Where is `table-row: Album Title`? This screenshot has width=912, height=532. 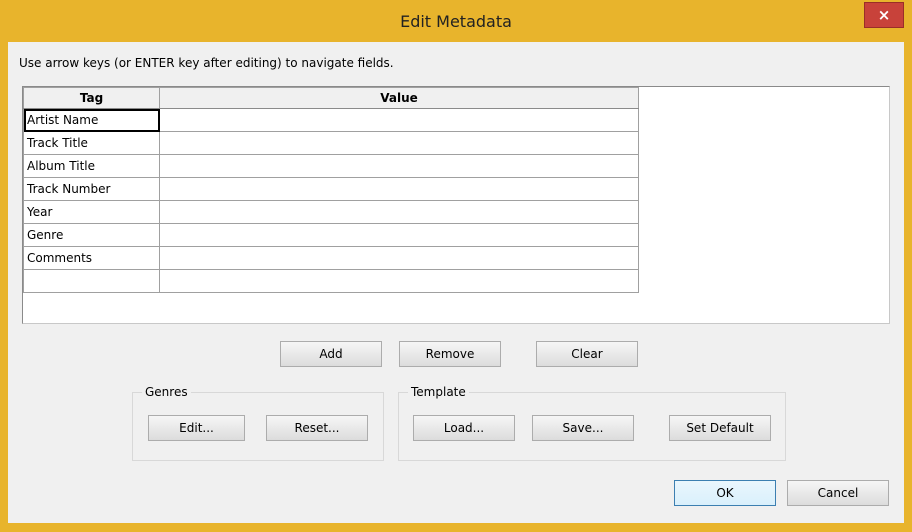 table-row: Album Title is located at coordinates (331, 166).